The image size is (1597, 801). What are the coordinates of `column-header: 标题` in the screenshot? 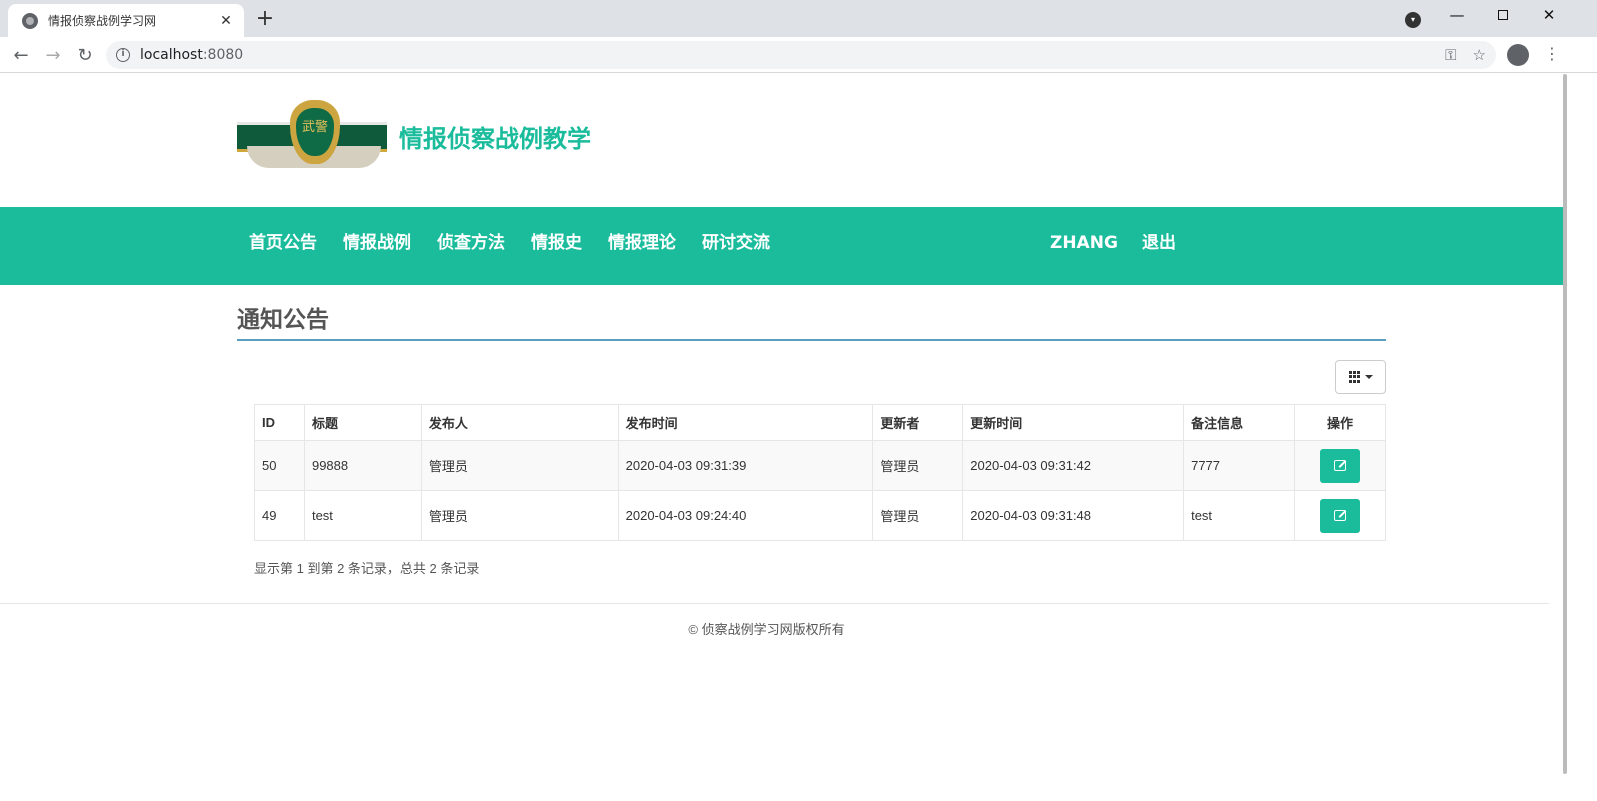 It's located at (362, 422).